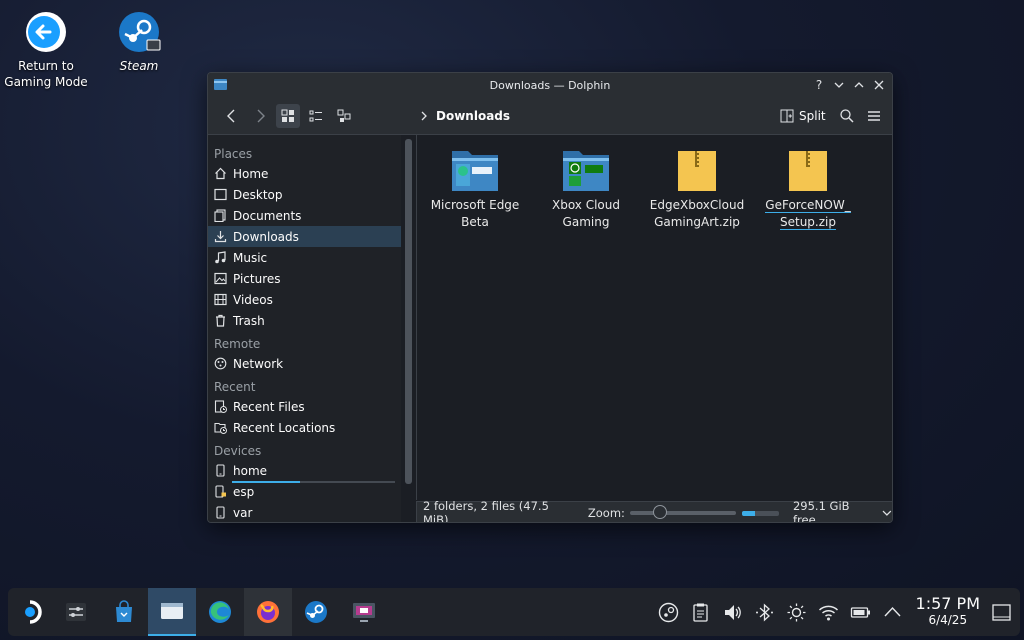 This screenshot has width=1024, height=640. What do you see at coordinates (257, 278) in the screenshot?
I see `places-item-label: Pictures` at bounding box center [257, 278].